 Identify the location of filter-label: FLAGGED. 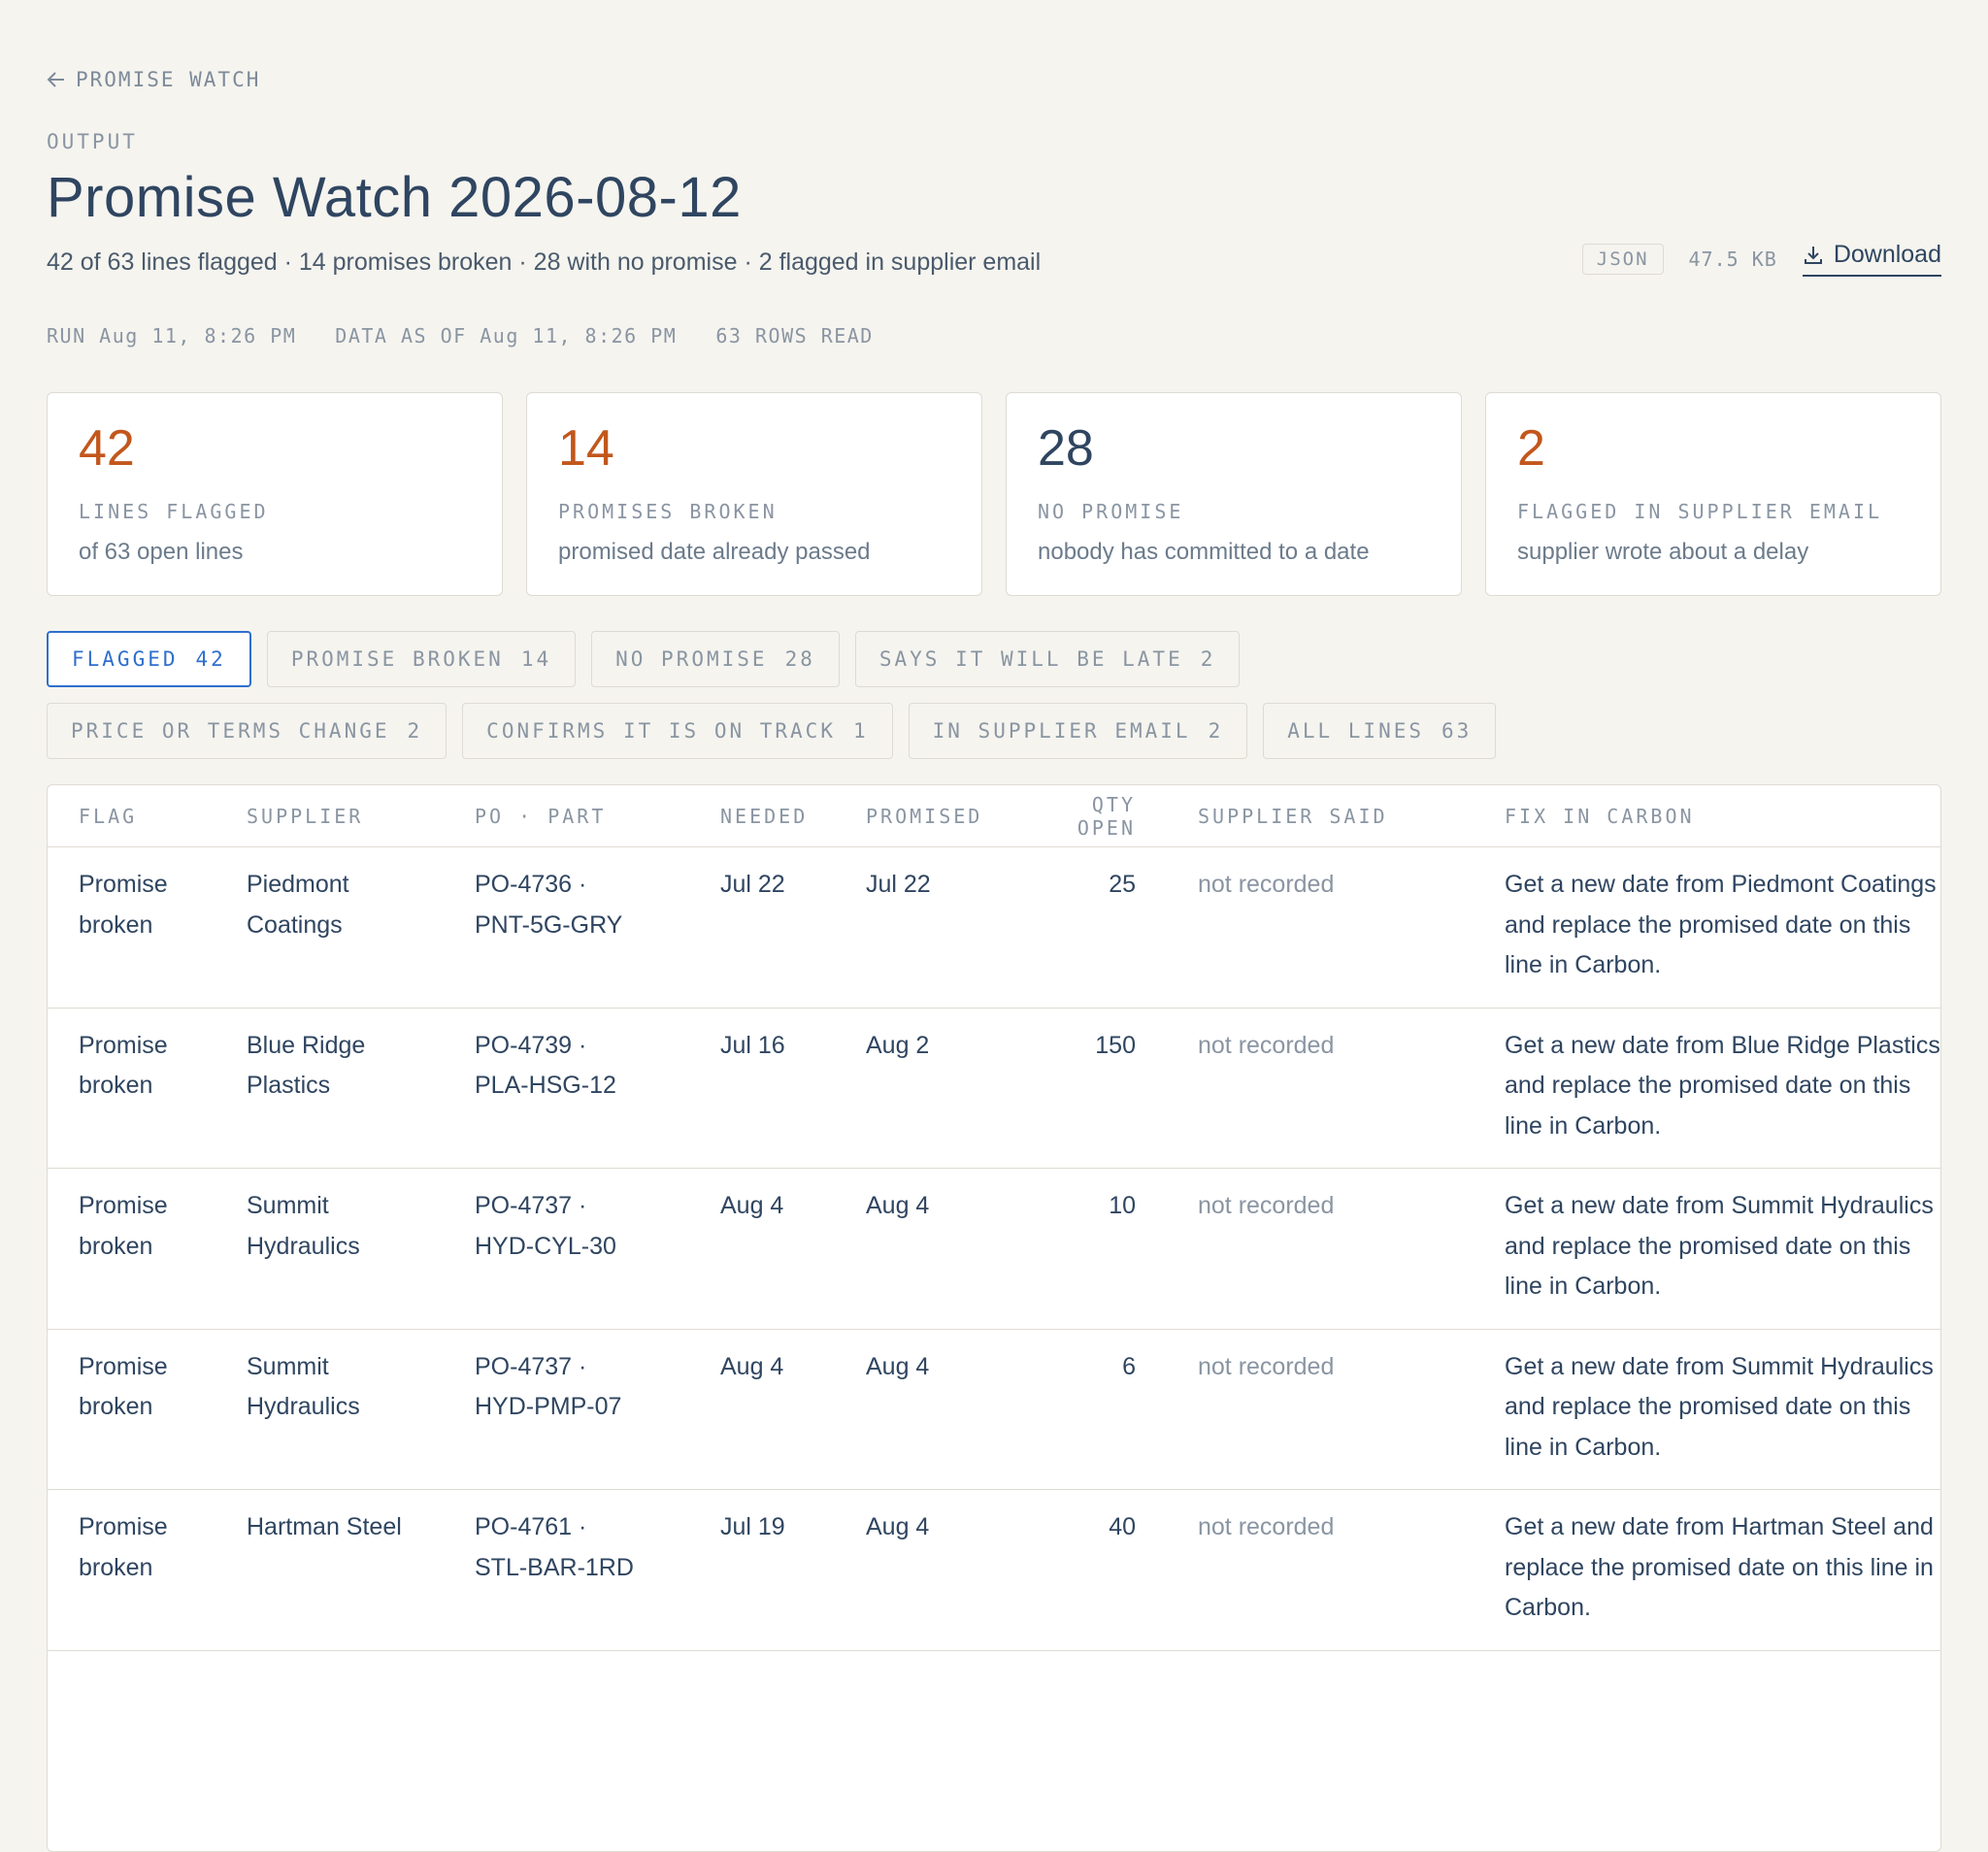
(126, 659).